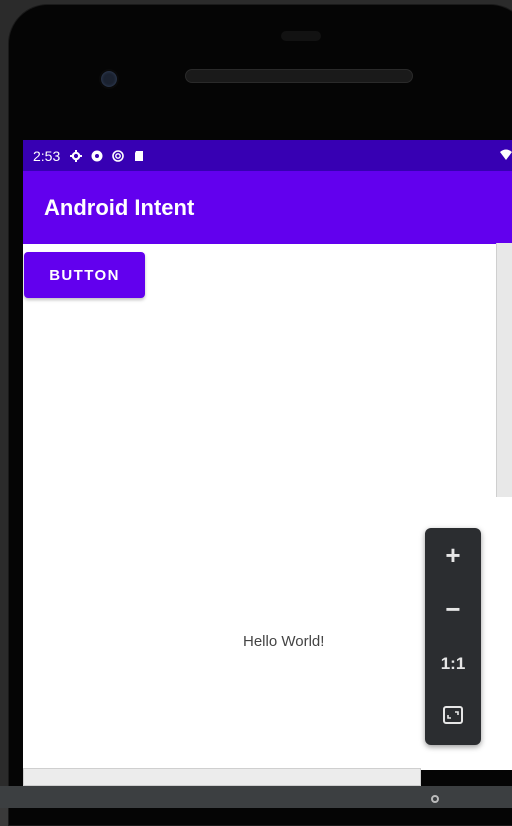 This screenshot has height=826, width=512. Describe the element at coordinates (139, 156) in the screenshot. I see `sd-card-icon` at that location.